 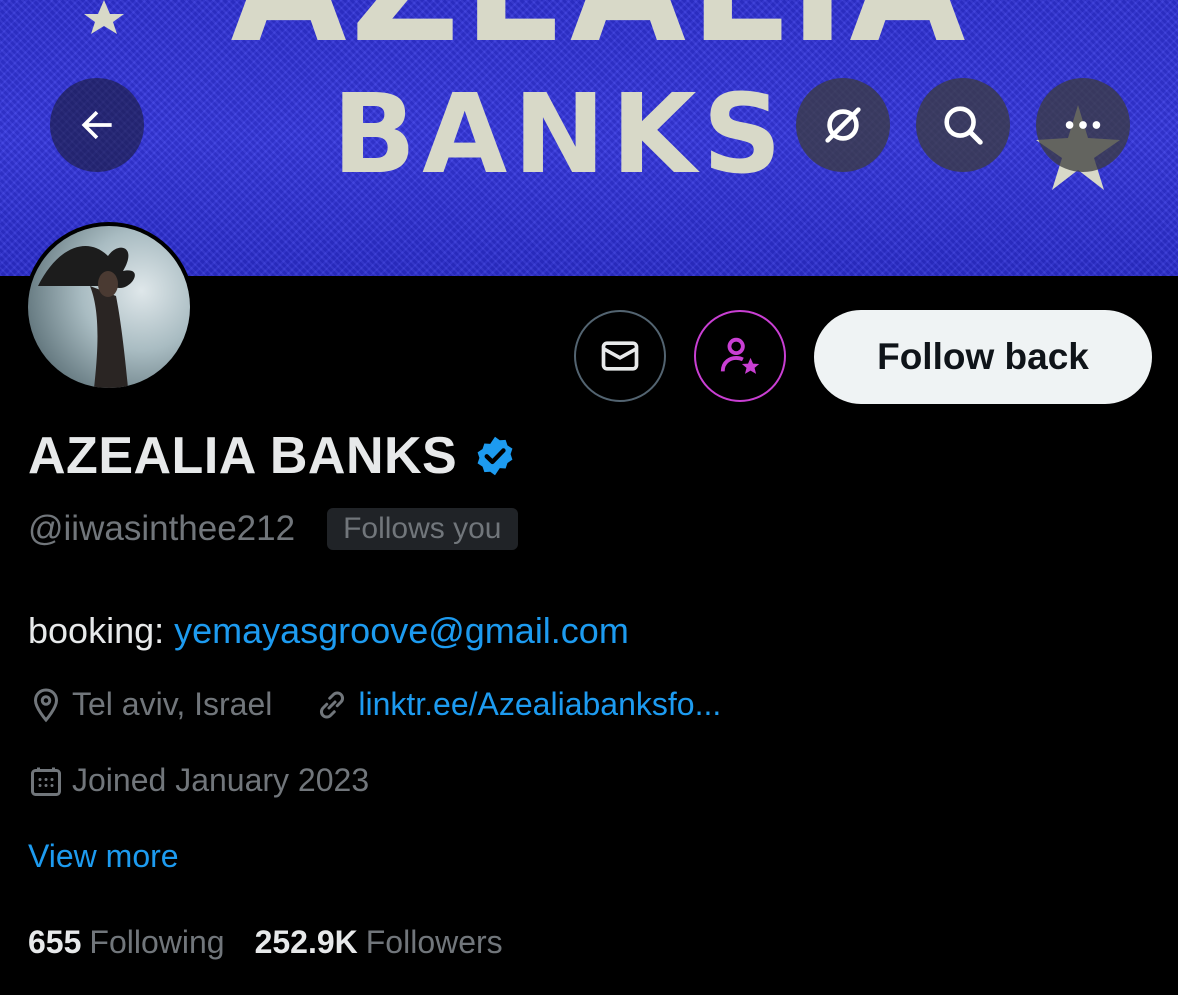 I want to click on more-horizontal-icon, so click(x=1083, y=125).